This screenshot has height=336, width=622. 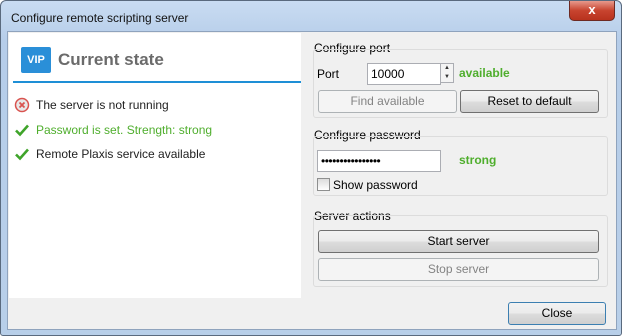 I want to click on show-password-checkbox, so click(x=323, y=184).